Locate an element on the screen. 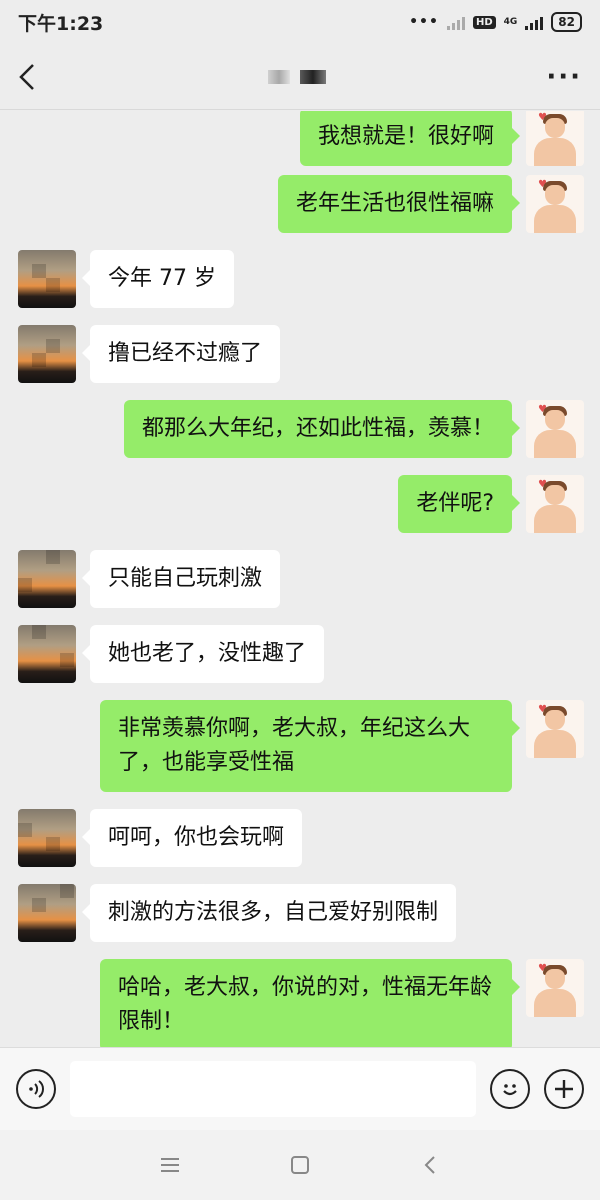  signal-strong-icon is located at coordinates (534, 22).